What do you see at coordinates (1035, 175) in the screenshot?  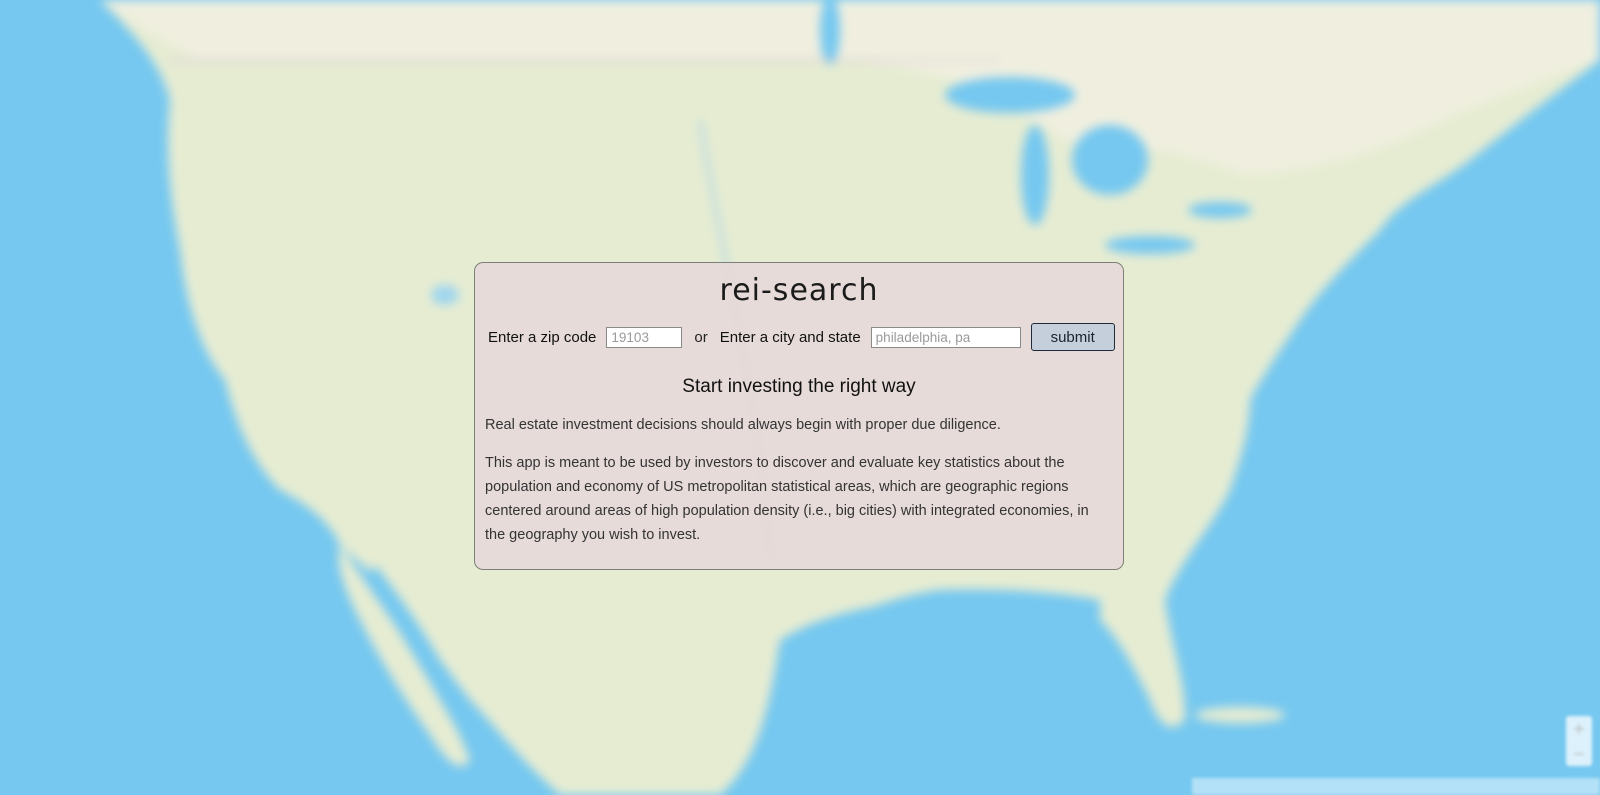 I see `map-lake-michigan` at bounding box center [1035, 175].